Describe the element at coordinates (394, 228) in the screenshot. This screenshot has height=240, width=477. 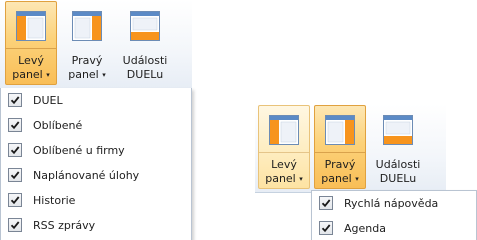
I see `menu-item-agenda: Agenda` at that location.